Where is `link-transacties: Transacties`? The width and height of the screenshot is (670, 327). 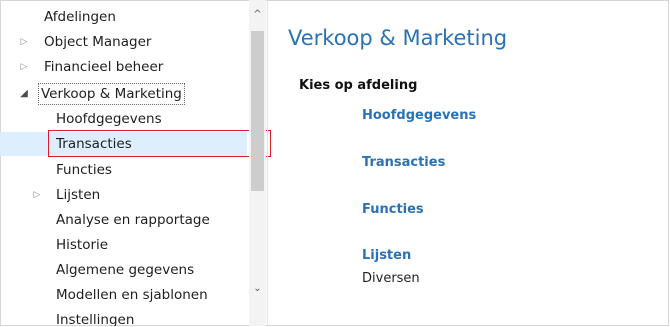
link-transacties: Transacties is located at coordinates (403, 162).